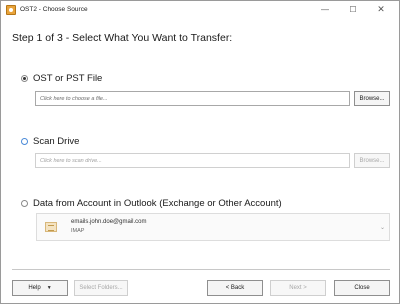 Image resolution: width=400 pixels, height=304 pixels. Describe the element at coordinates (200, 9) in the screenshot. I see `title-bar: OST2 - Choose Source — ☐ ✕` at that location.